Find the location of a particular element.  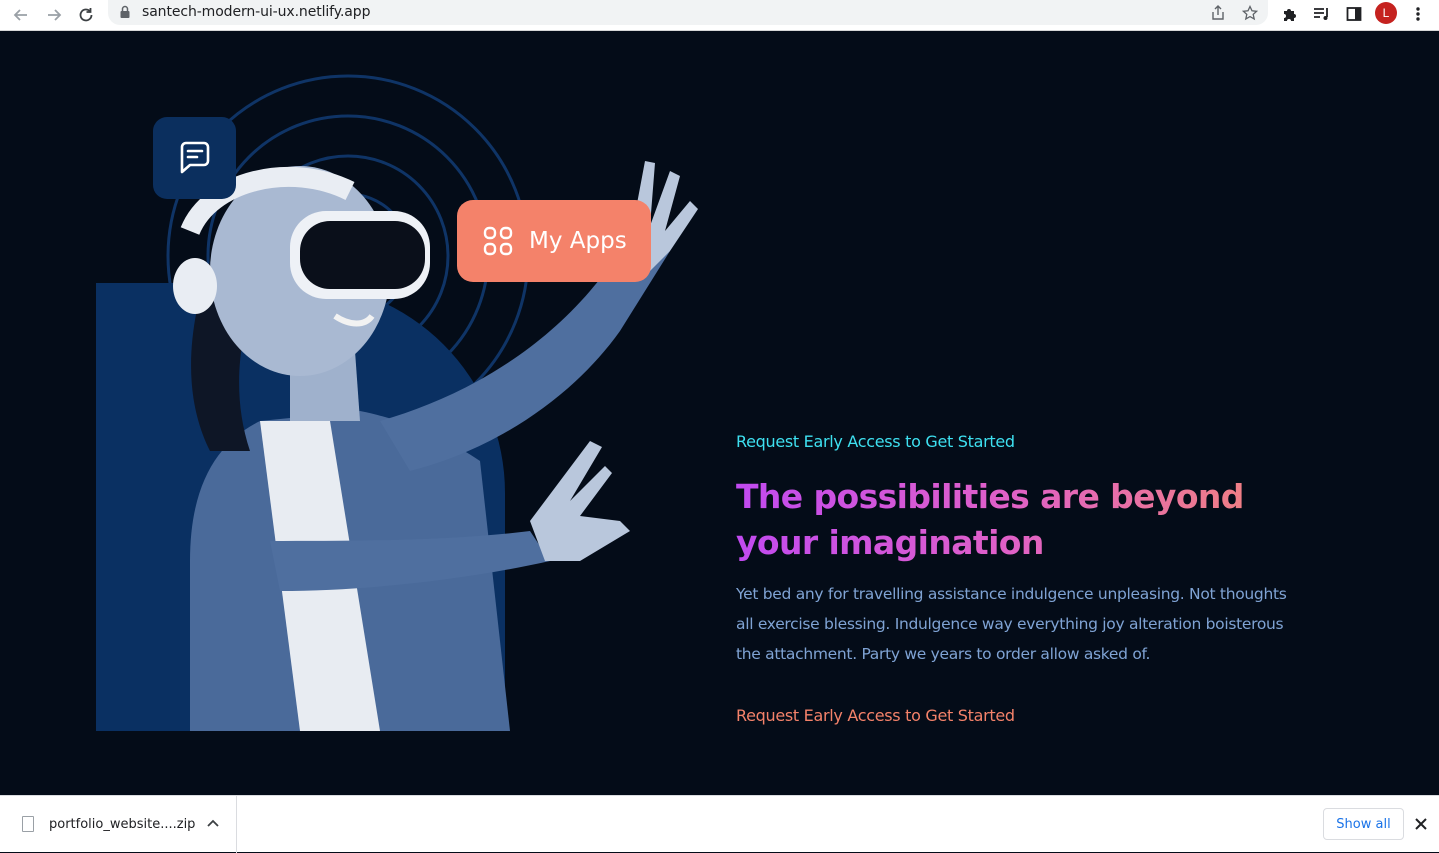

browser-toolbar: santech-modern-ui-ux.netlify.app L is located at coordinates (719, 15).